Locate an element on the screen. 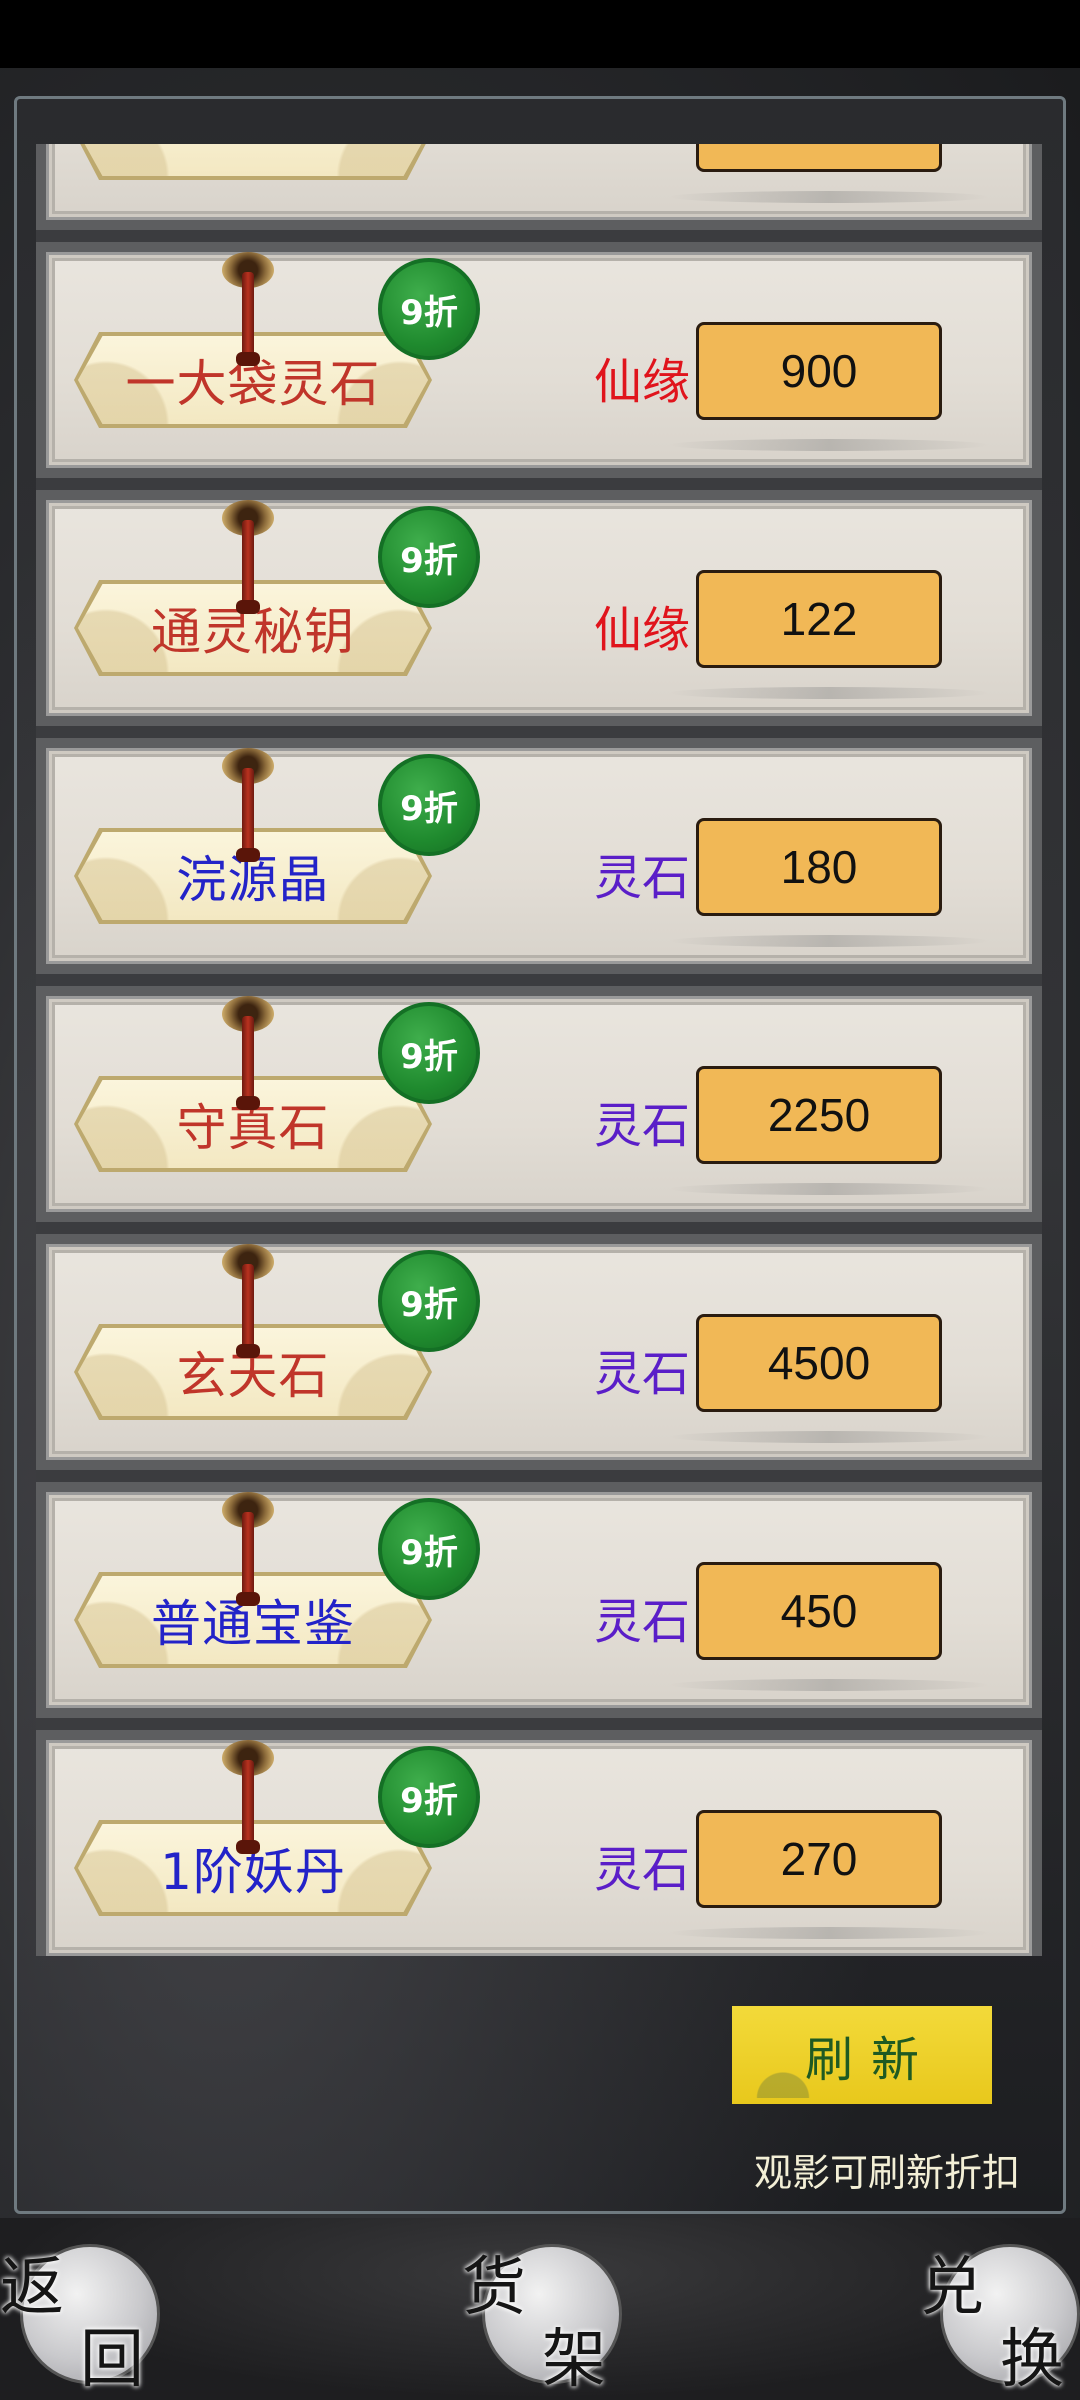 Image resolution: width=1080 pixels, height=2400 pixels. price-button: 900 is located at coordinates (819, 371).